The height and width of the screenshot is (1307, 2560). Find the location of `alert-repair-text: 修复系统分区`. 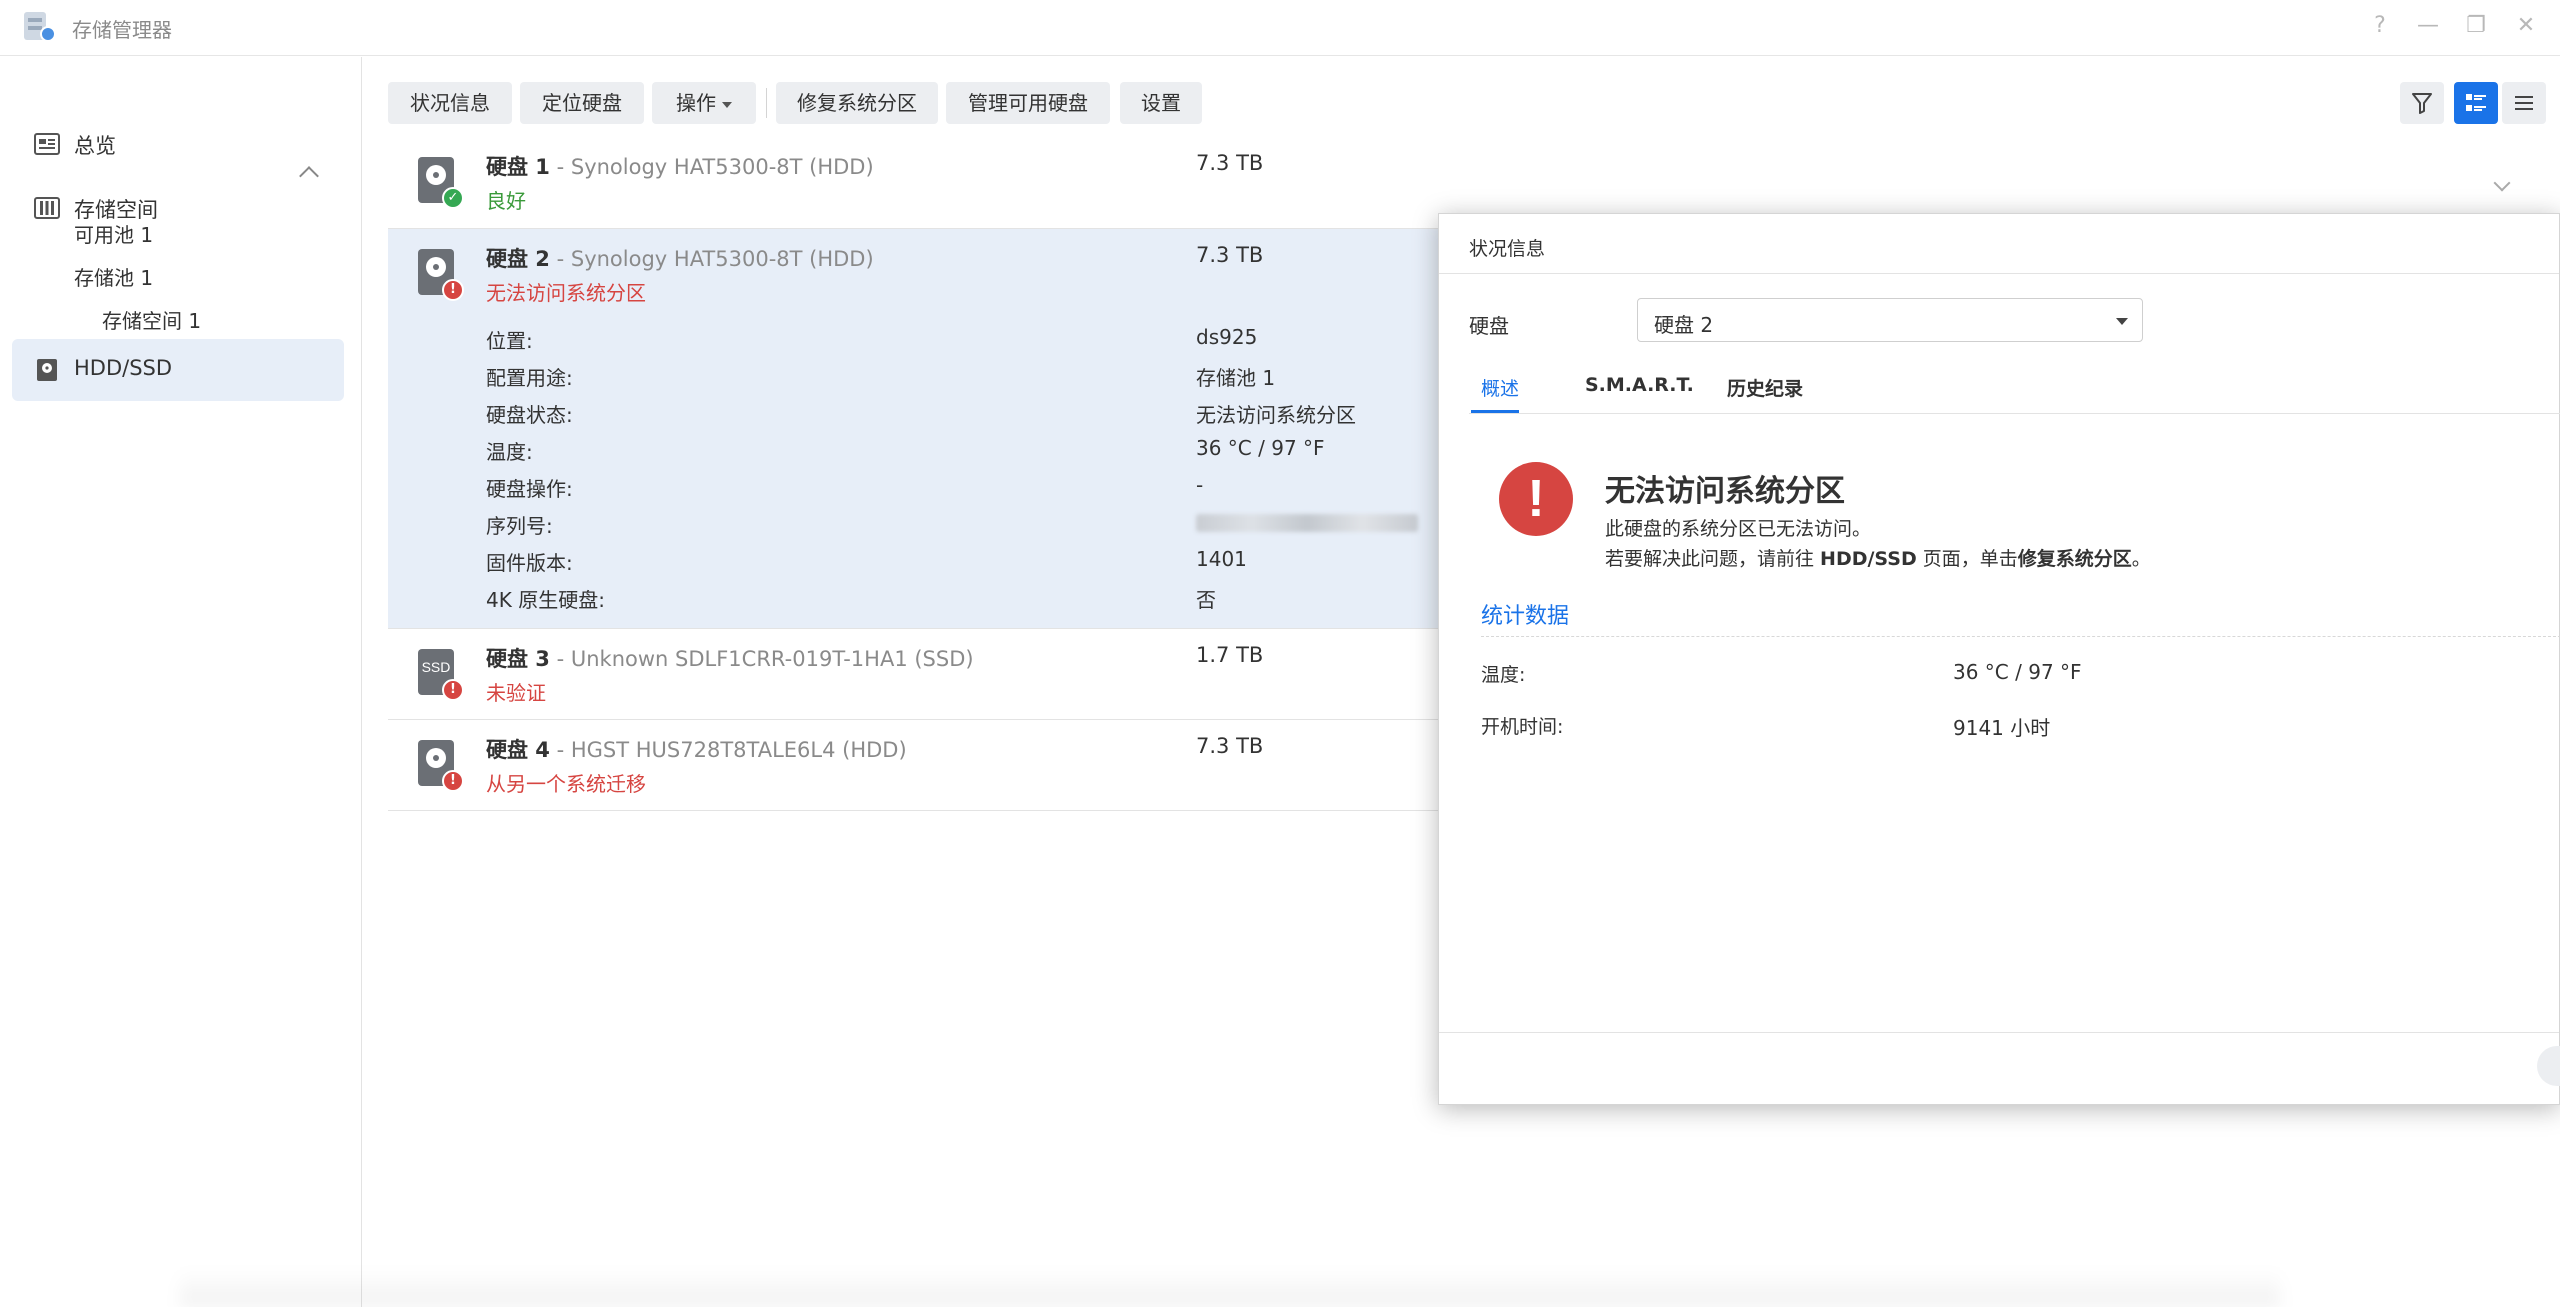

alert-repair-text: 修复系统分区 is located at coordinates (2074, 559).